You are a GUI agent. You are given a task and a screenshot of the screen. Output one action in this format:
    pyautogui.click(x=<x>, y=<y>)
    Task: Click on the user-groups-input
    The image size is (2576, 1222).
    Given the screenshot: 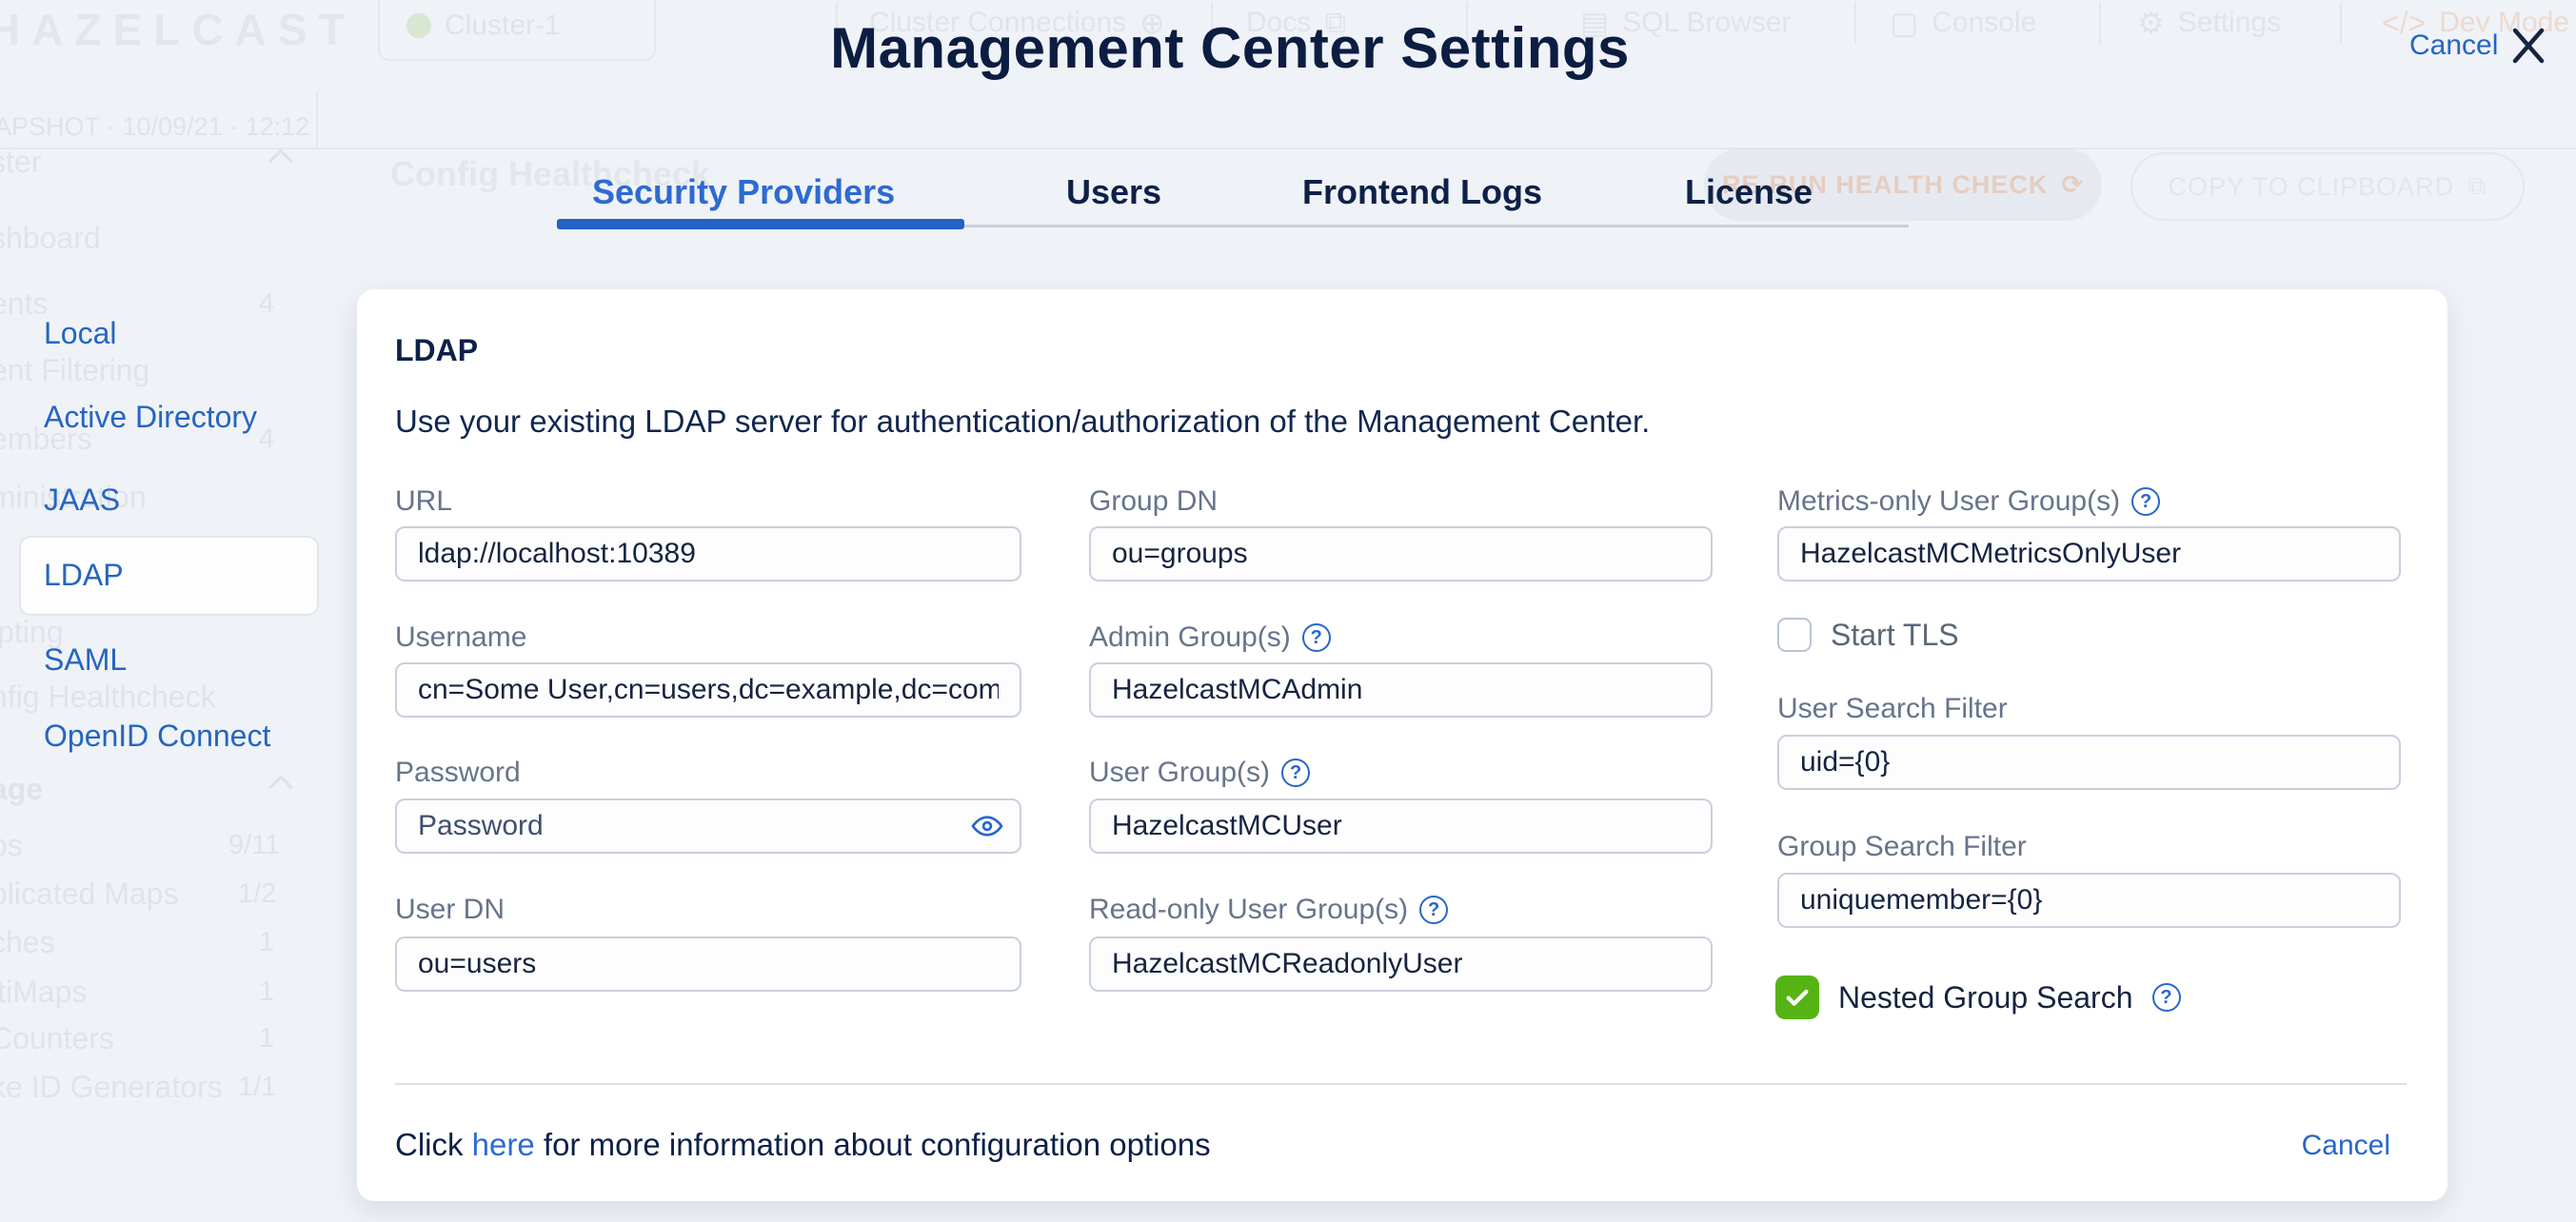 What is the action you would take?
    pyautogui.click(x=1401, y=826)
    